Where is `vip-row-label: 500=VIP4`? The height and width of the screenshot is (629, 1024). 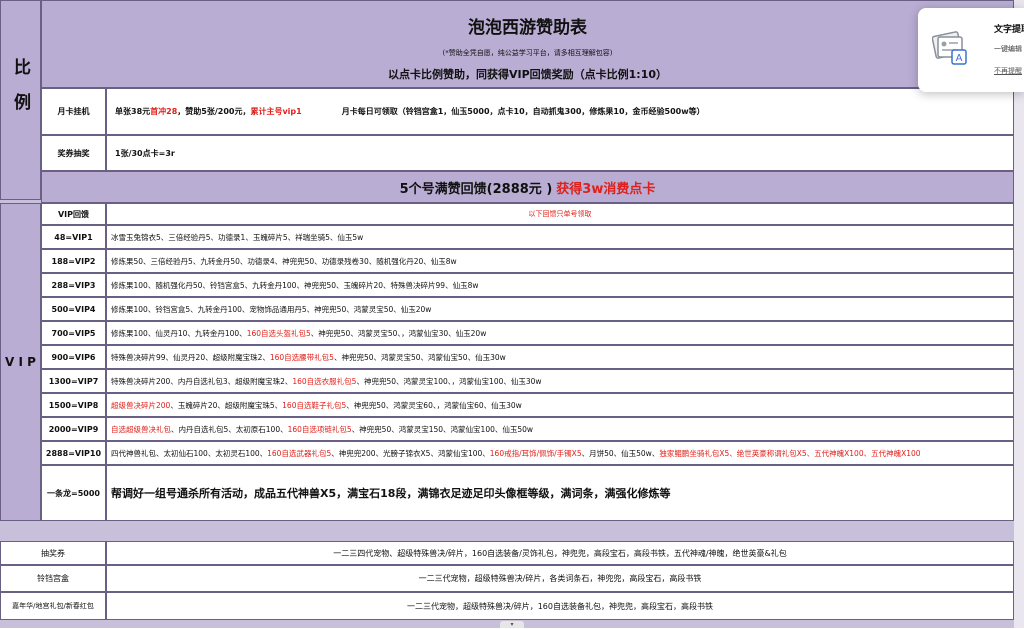
vip-row-label: 500=VIP4 is located at coordinates (73, 309).